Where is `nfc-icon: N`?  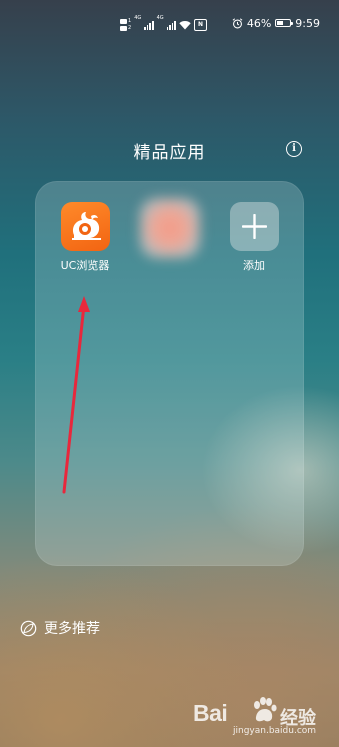 nfc-icon: N is located at coordinates (201, 25).